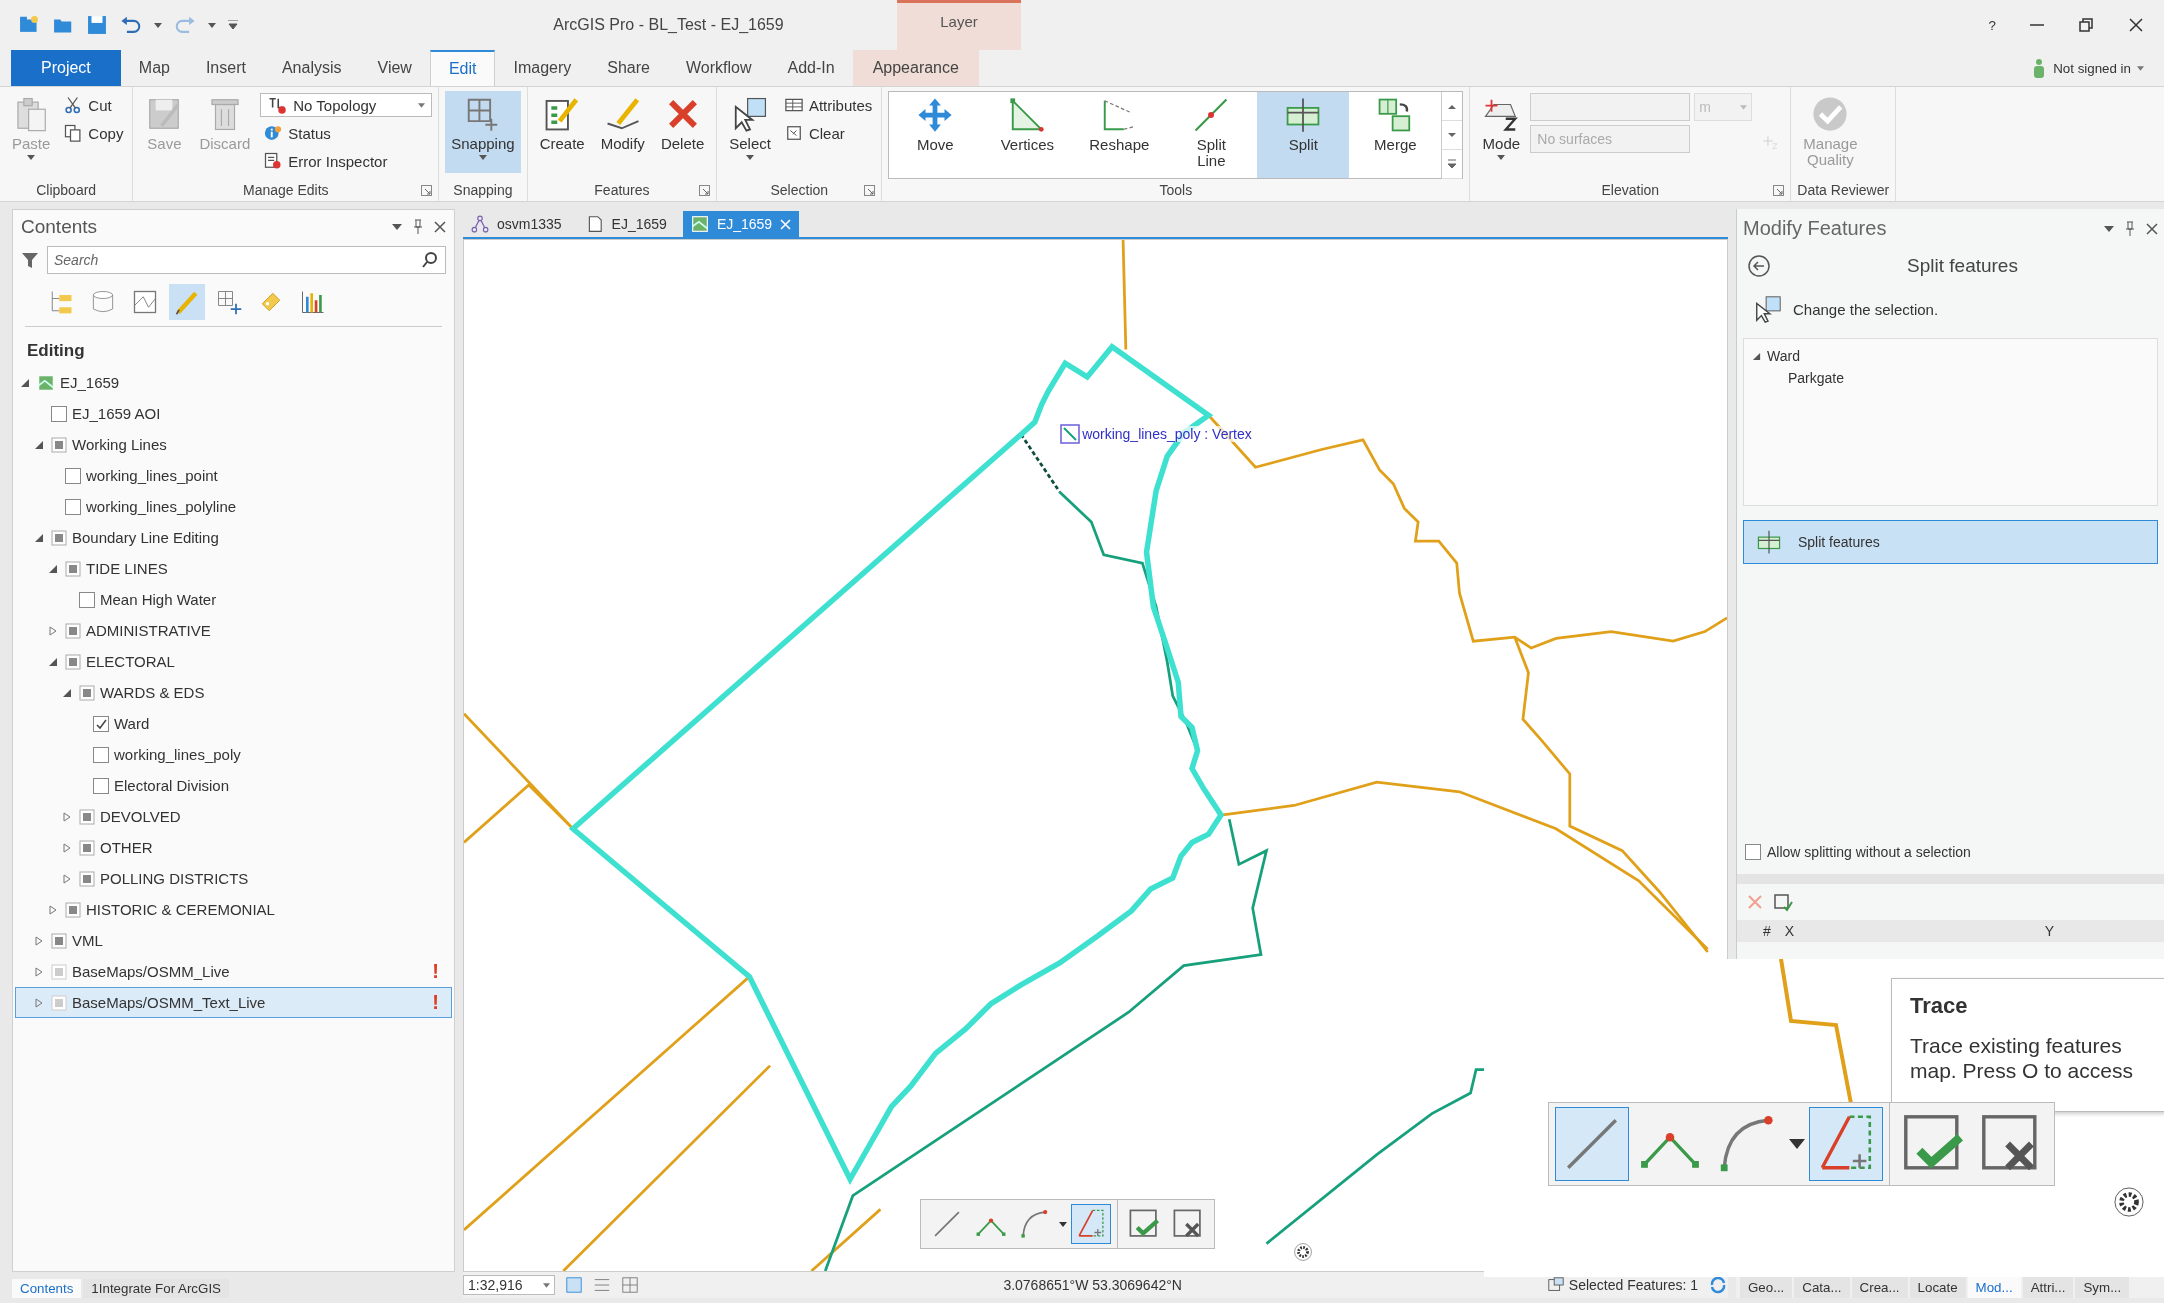  I want to click on ribbon-button: Split, so click(1303, 135).